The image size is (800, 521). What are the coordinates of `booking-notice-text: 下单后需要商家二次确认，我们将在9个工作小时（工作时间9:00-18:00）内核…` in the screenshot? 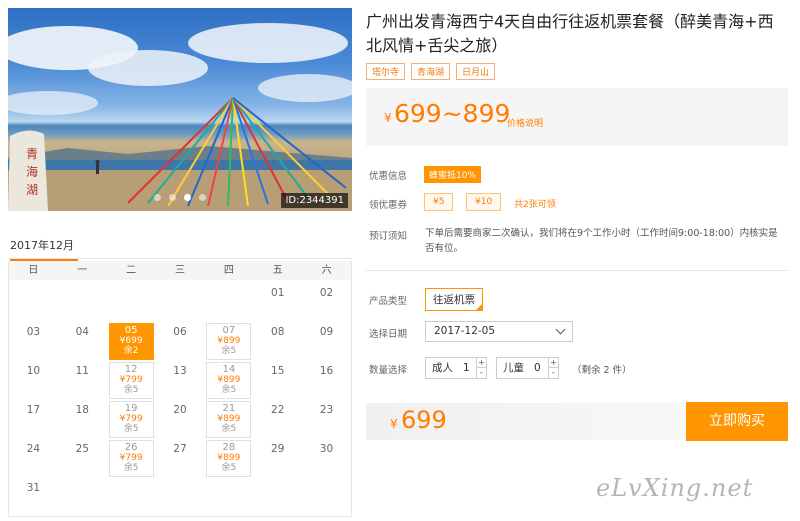 It's located at (601, 241).